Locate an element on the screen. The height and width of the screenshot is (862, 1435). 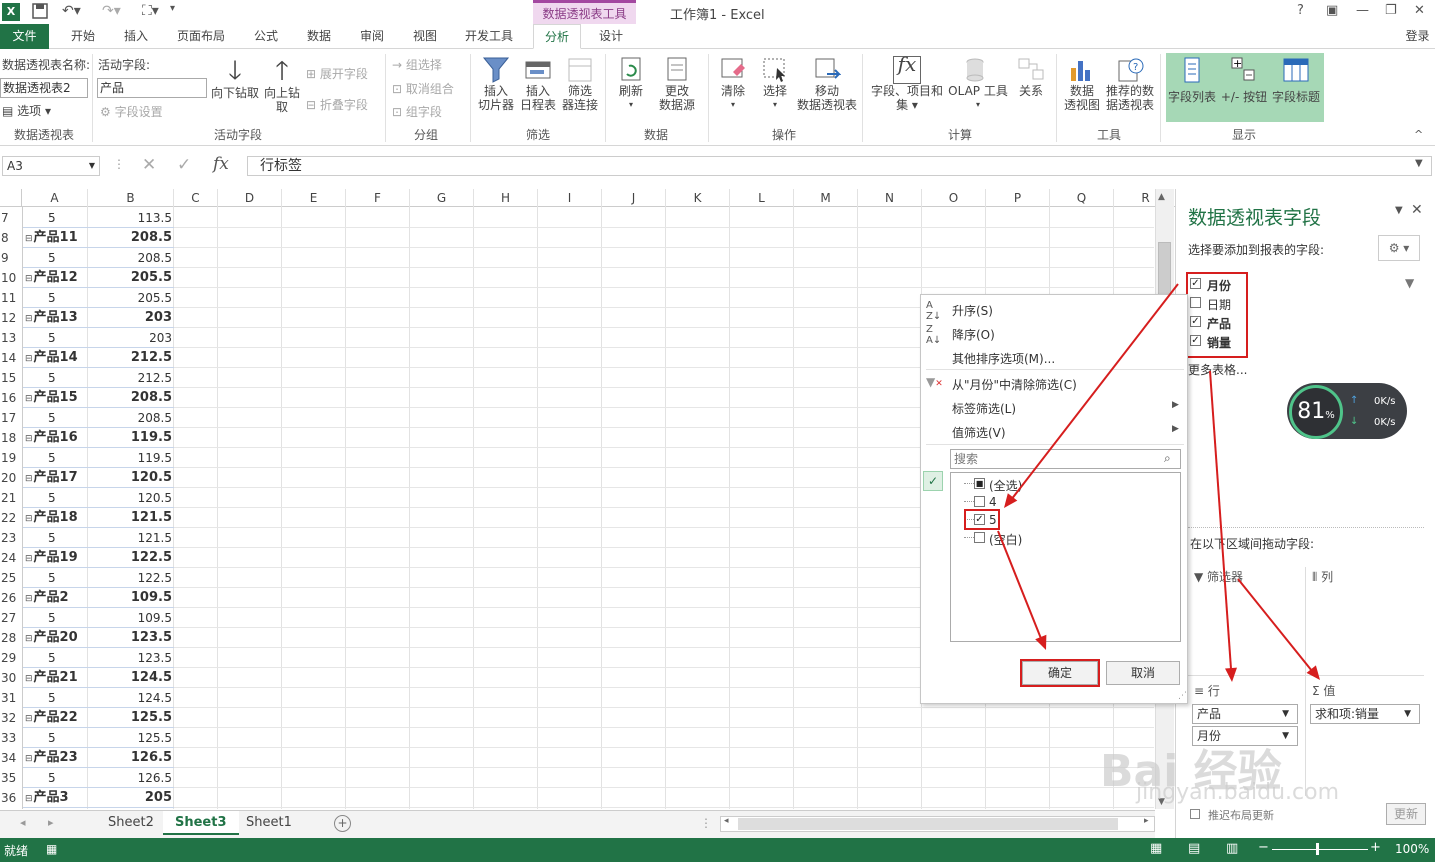
filter-connections-button: 筛选 器连接 is located at coordinates (580, 84).